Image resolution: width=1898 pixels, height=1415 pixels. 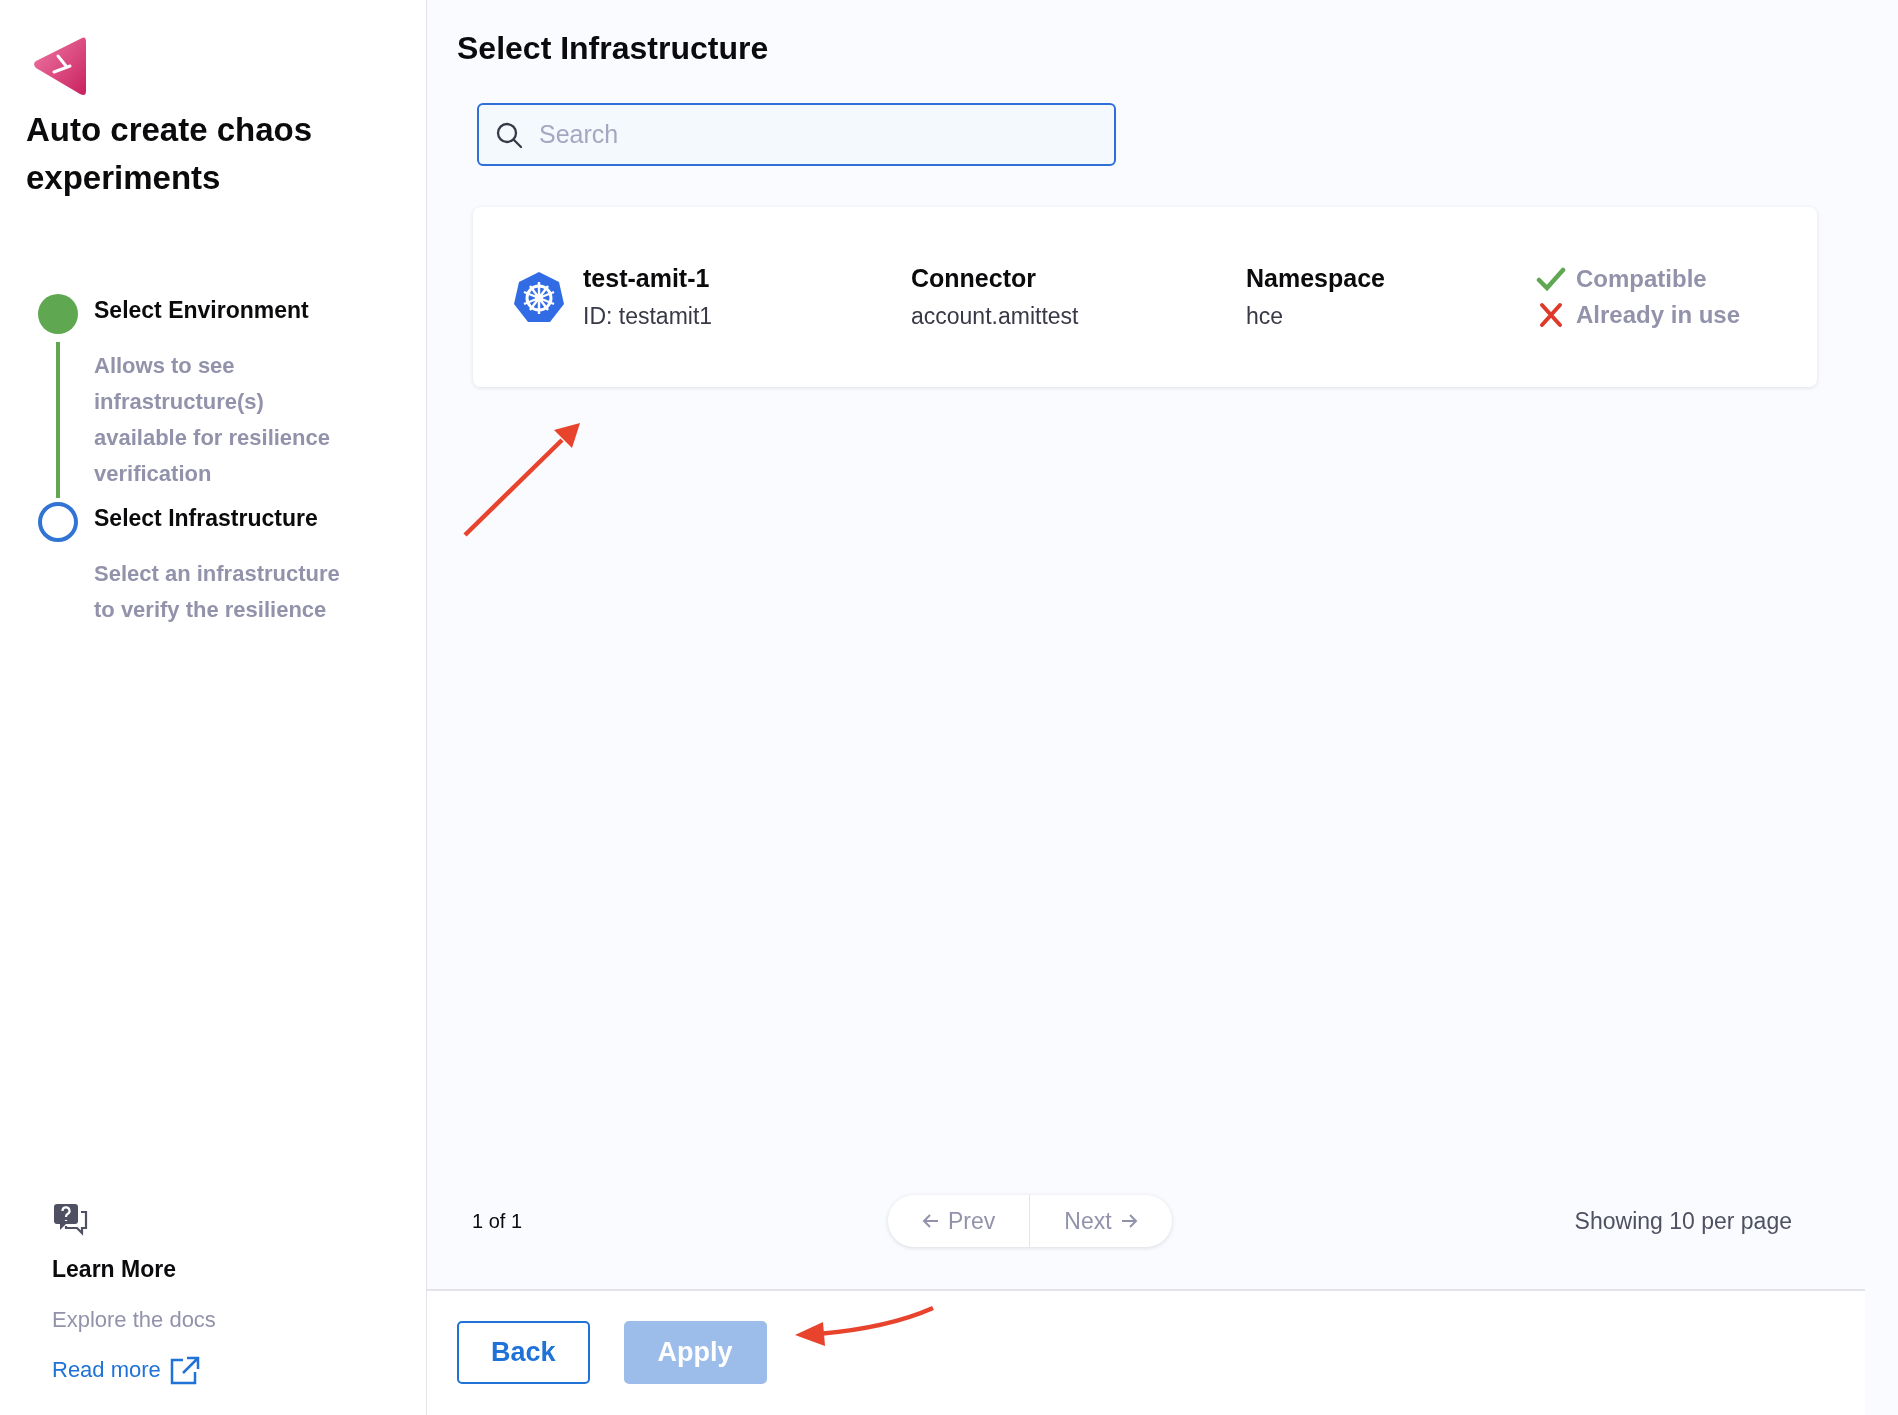 What do you see at coordinates (126, 1370) in the screenshot?
I see `read-more-link: Read more` at bounding box center [126, 1370].